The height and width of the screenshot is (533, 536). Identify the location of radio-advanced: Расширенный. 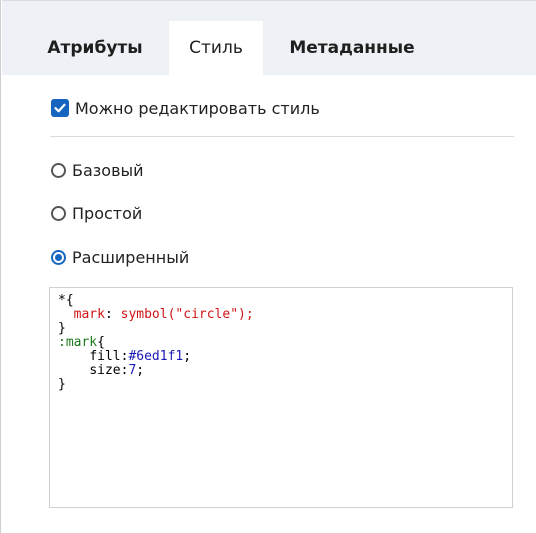
(120, 257).